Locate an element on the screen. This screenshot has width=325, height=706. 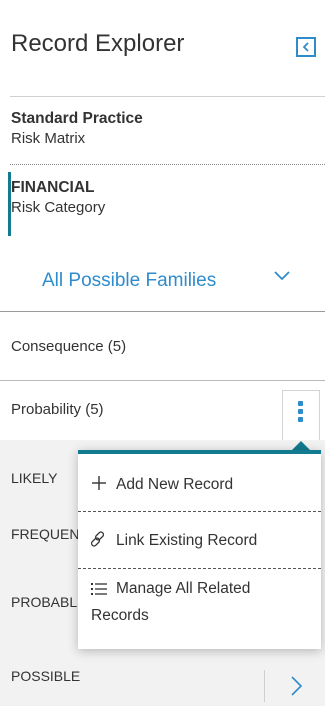
menu-item-label: Add New Record is located at coordinates (175, 484).